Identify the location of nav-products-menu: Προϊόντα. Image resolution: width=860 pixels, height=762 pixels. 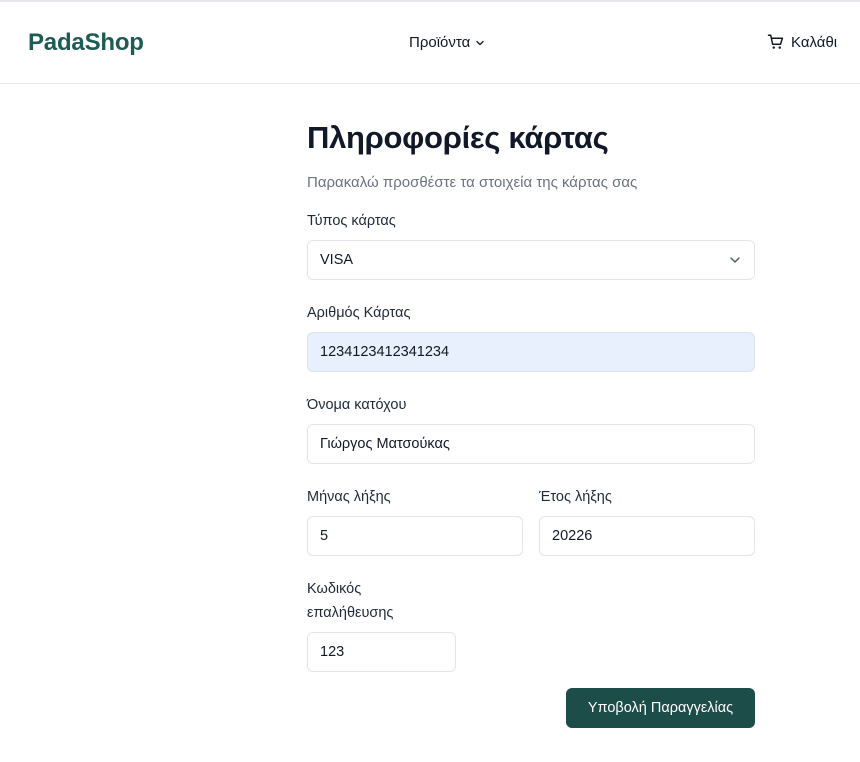
(447, 42).